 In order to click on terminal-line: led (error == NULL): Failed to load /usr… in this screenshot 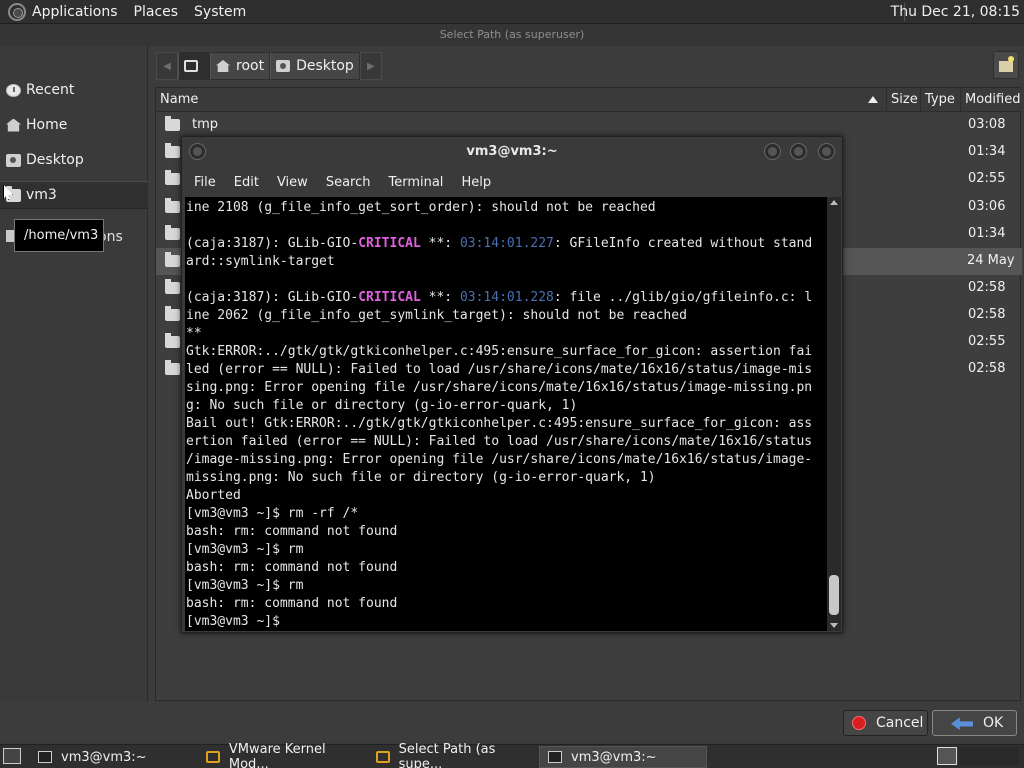, I will do `click(506, 370)`.